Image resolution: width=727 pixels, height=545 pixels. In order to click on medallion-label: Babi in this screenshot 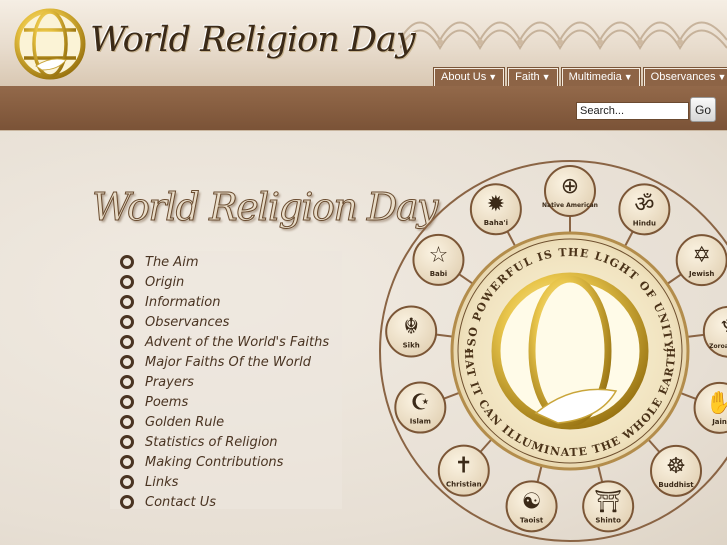, I will do `click(438, 274)`.